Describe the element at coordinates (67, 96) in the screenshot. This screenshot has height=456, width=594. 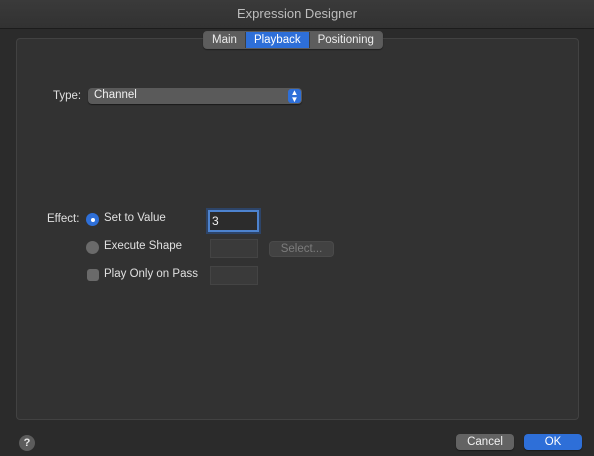
I see `type-label: Type:` at that location.